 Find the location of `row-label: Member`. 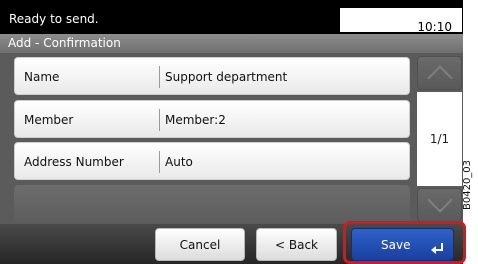

row-label: Member is located at coordinates (49, 120).